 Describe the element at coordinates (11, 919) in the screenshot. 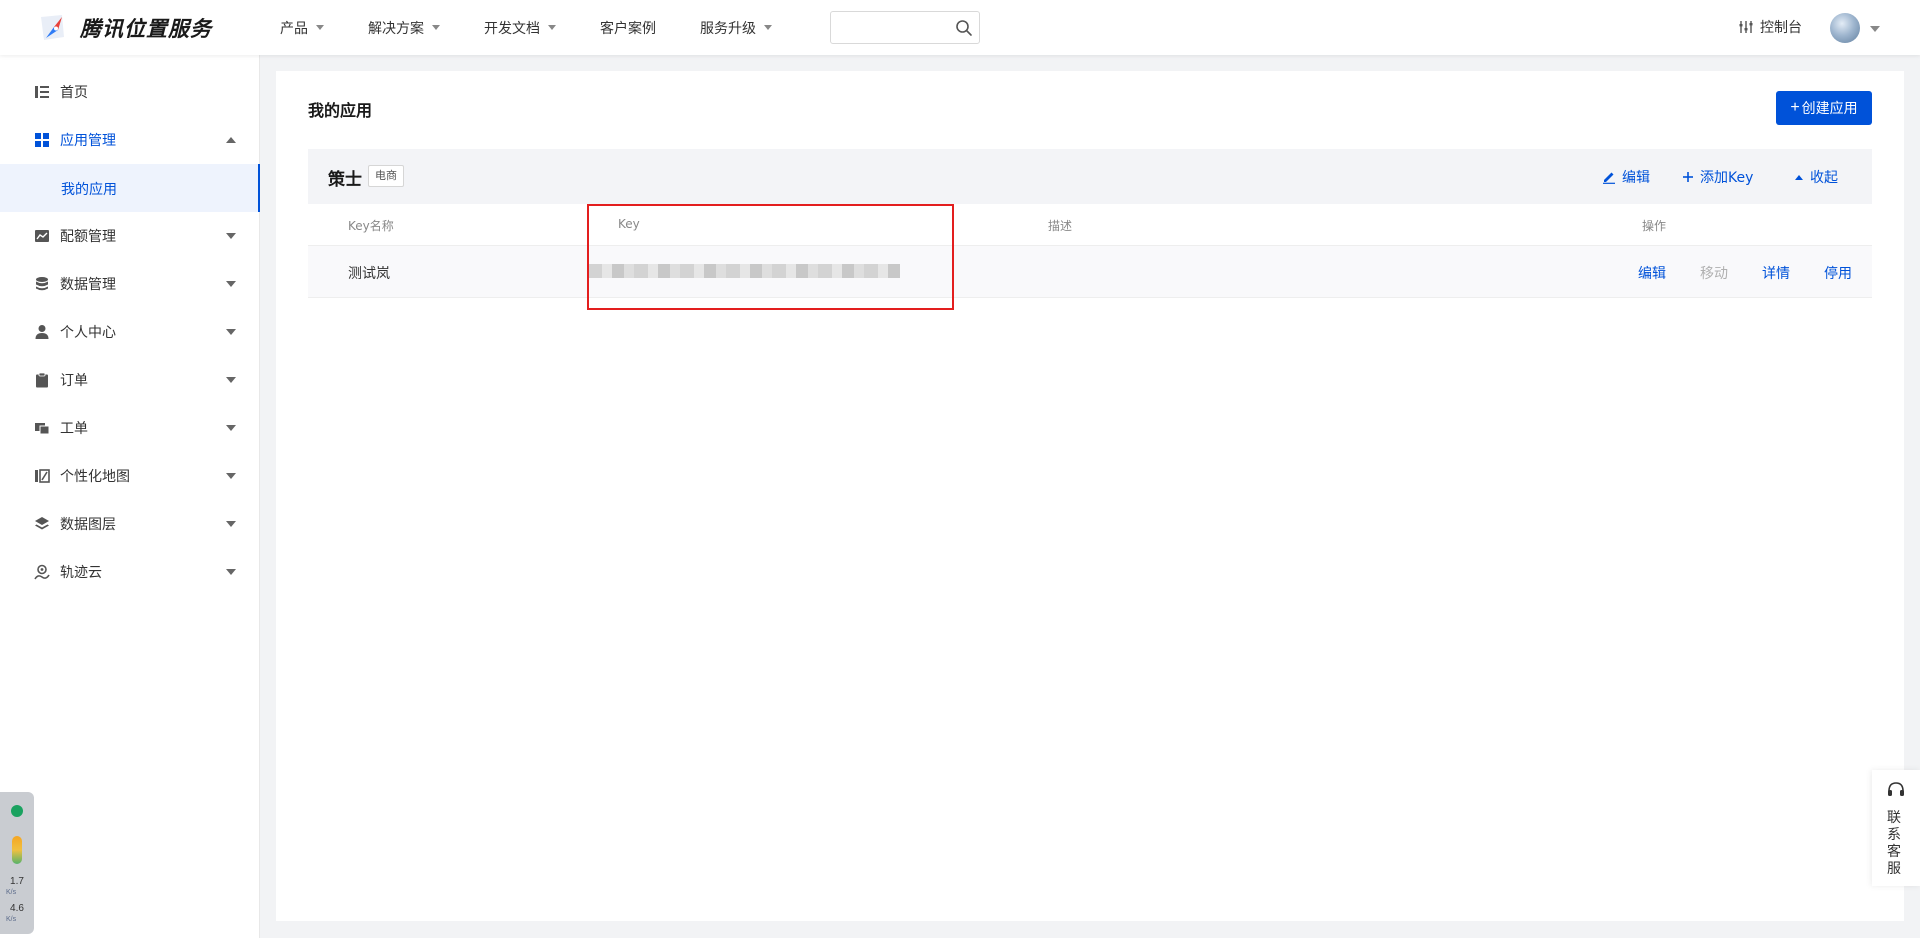

I see `download-unit: K/s` at that location.